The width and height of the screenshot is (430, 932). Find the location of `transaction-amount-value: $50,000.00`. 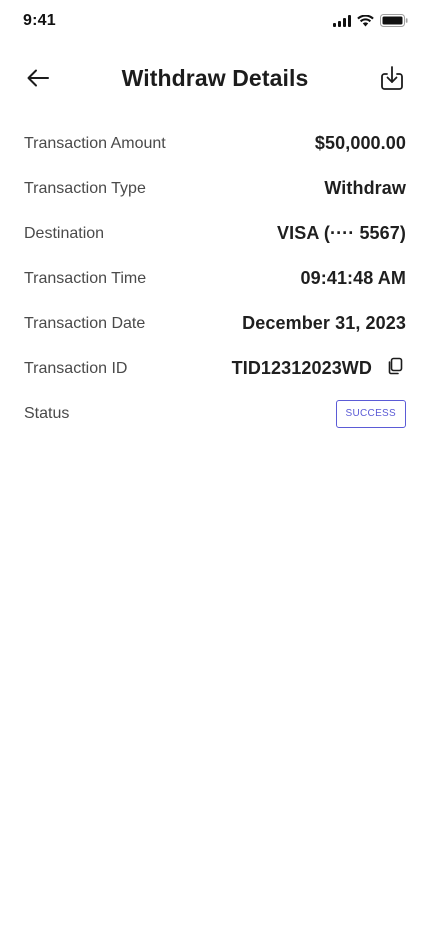

transaction-amount-value: $50,000.00 is located at coordinates (360, 143).